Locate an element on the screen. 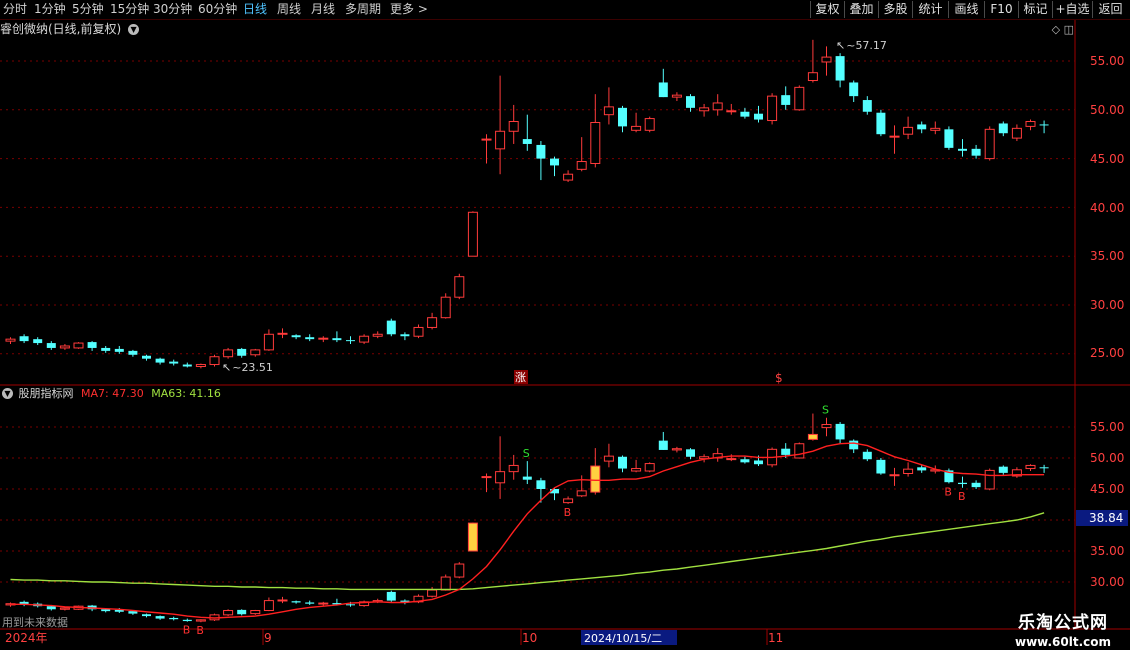  y-tick-label: 40.00 is located at coordinates (1107, 208).